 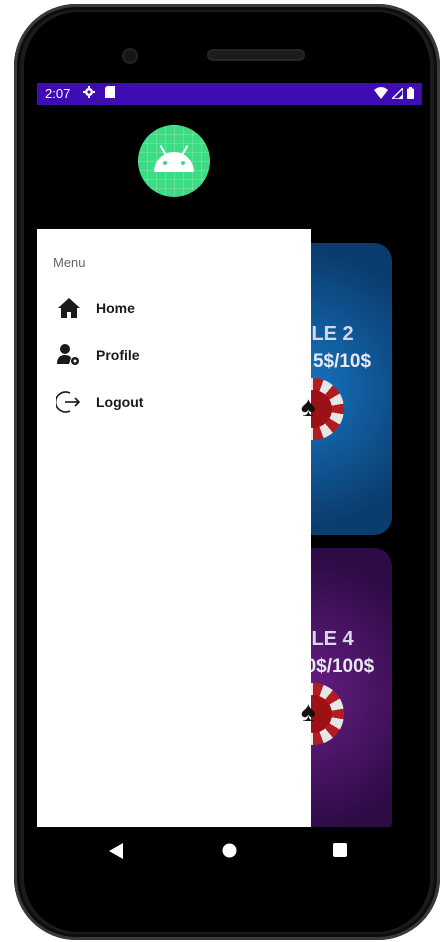 What do you see at coordinates (229, 94) in the screenshot?
I see `status-bar: 2:07` at bounding box center [229, 94].